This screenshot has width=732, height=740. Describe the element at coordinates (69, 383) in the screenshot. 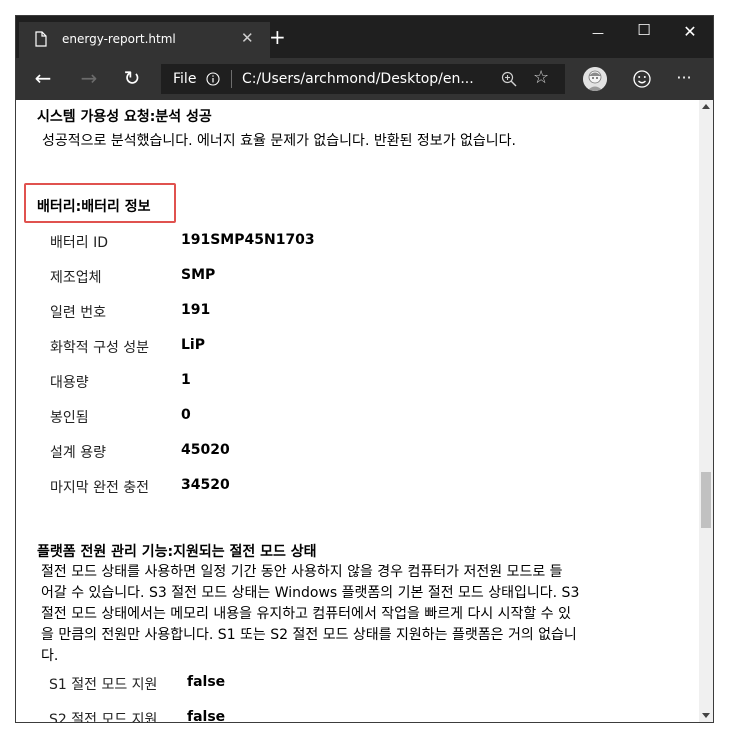

I see `battery-label-longterm: 대용량` at that location.